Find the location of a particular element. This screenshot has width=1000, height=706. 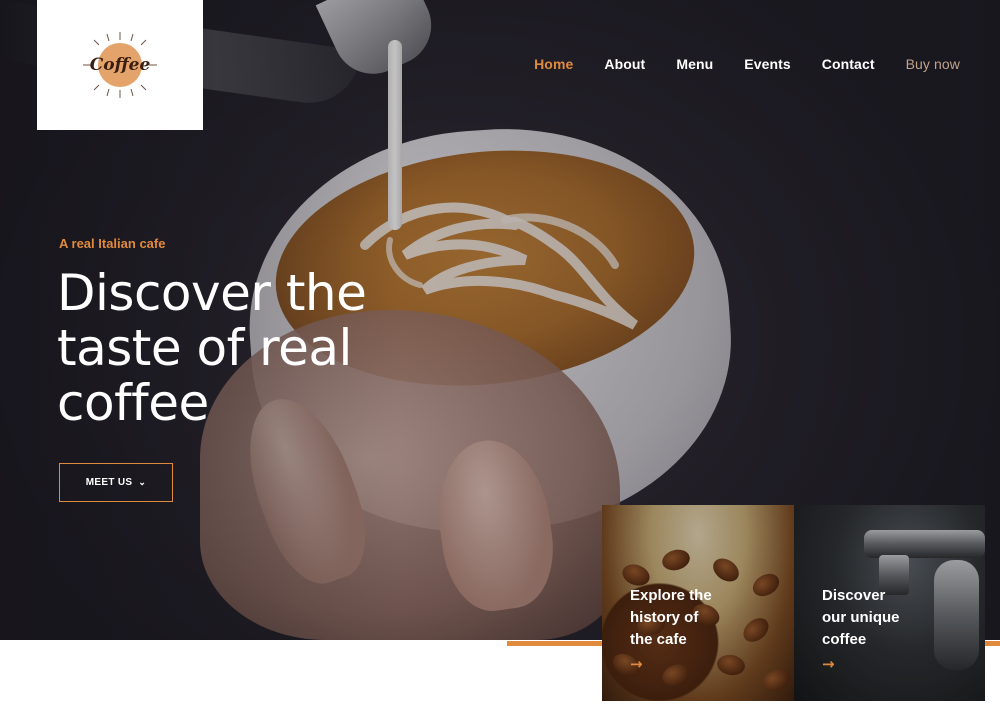

nav-item-about: About is located at coordinates (624, 64).